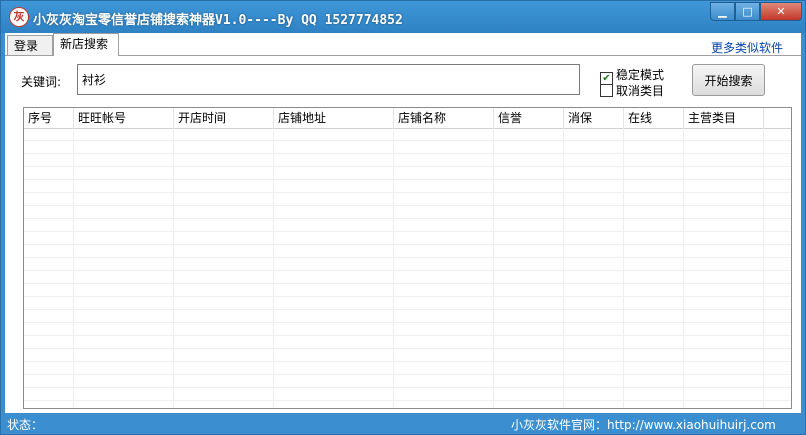 This screenshot has height=435, width=806. I want to click on tab-login: 登录, so click(30, 45).